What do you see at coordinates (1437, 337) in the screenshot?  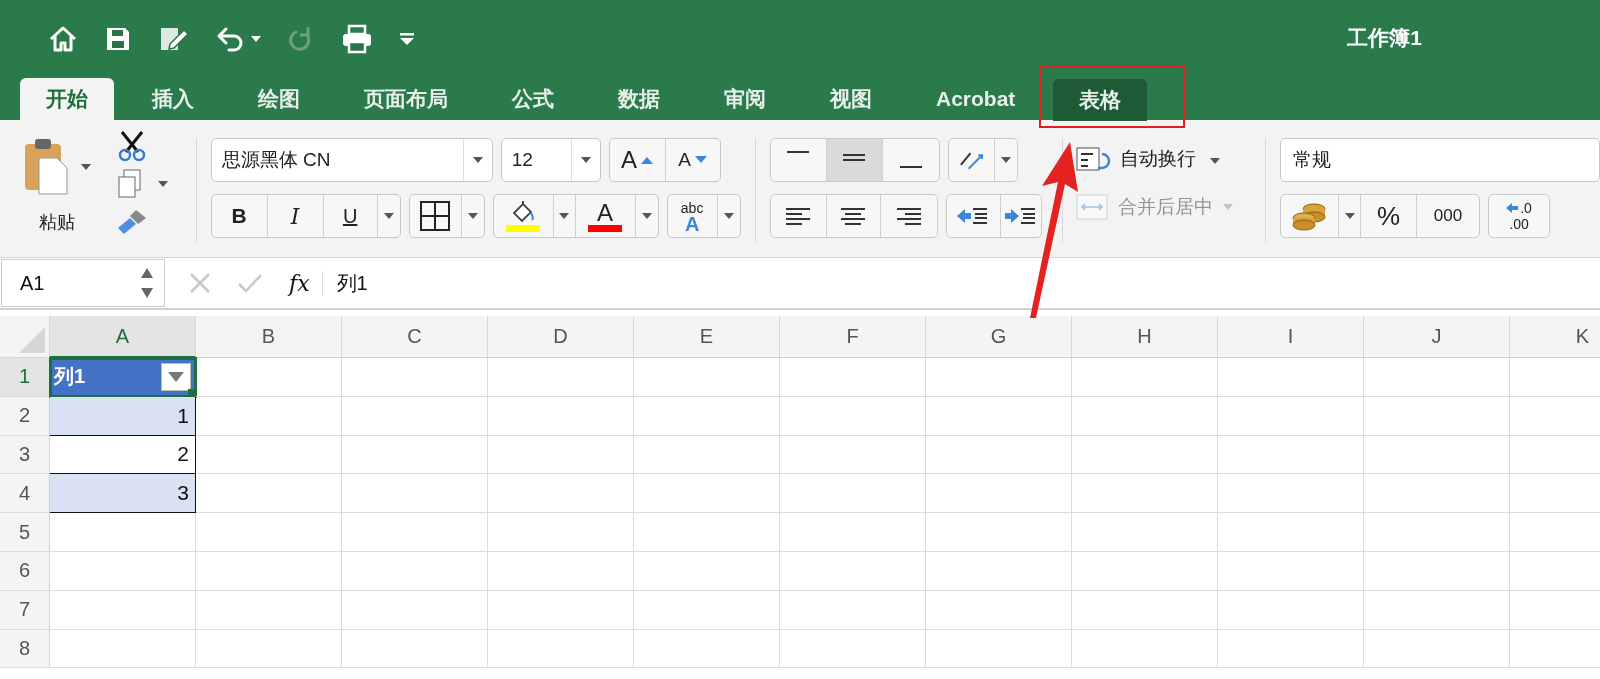 I see `column-header: J` at bounding box center [1437, 337].